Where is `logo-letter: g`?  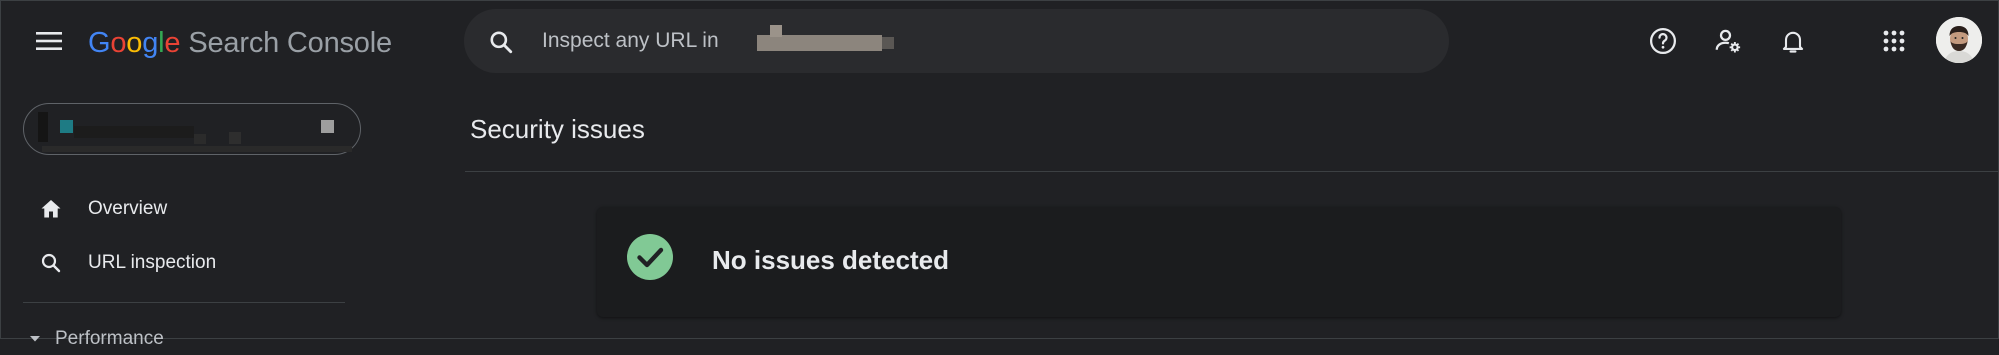
logo-letter: g is located at coordinates (150, 43).